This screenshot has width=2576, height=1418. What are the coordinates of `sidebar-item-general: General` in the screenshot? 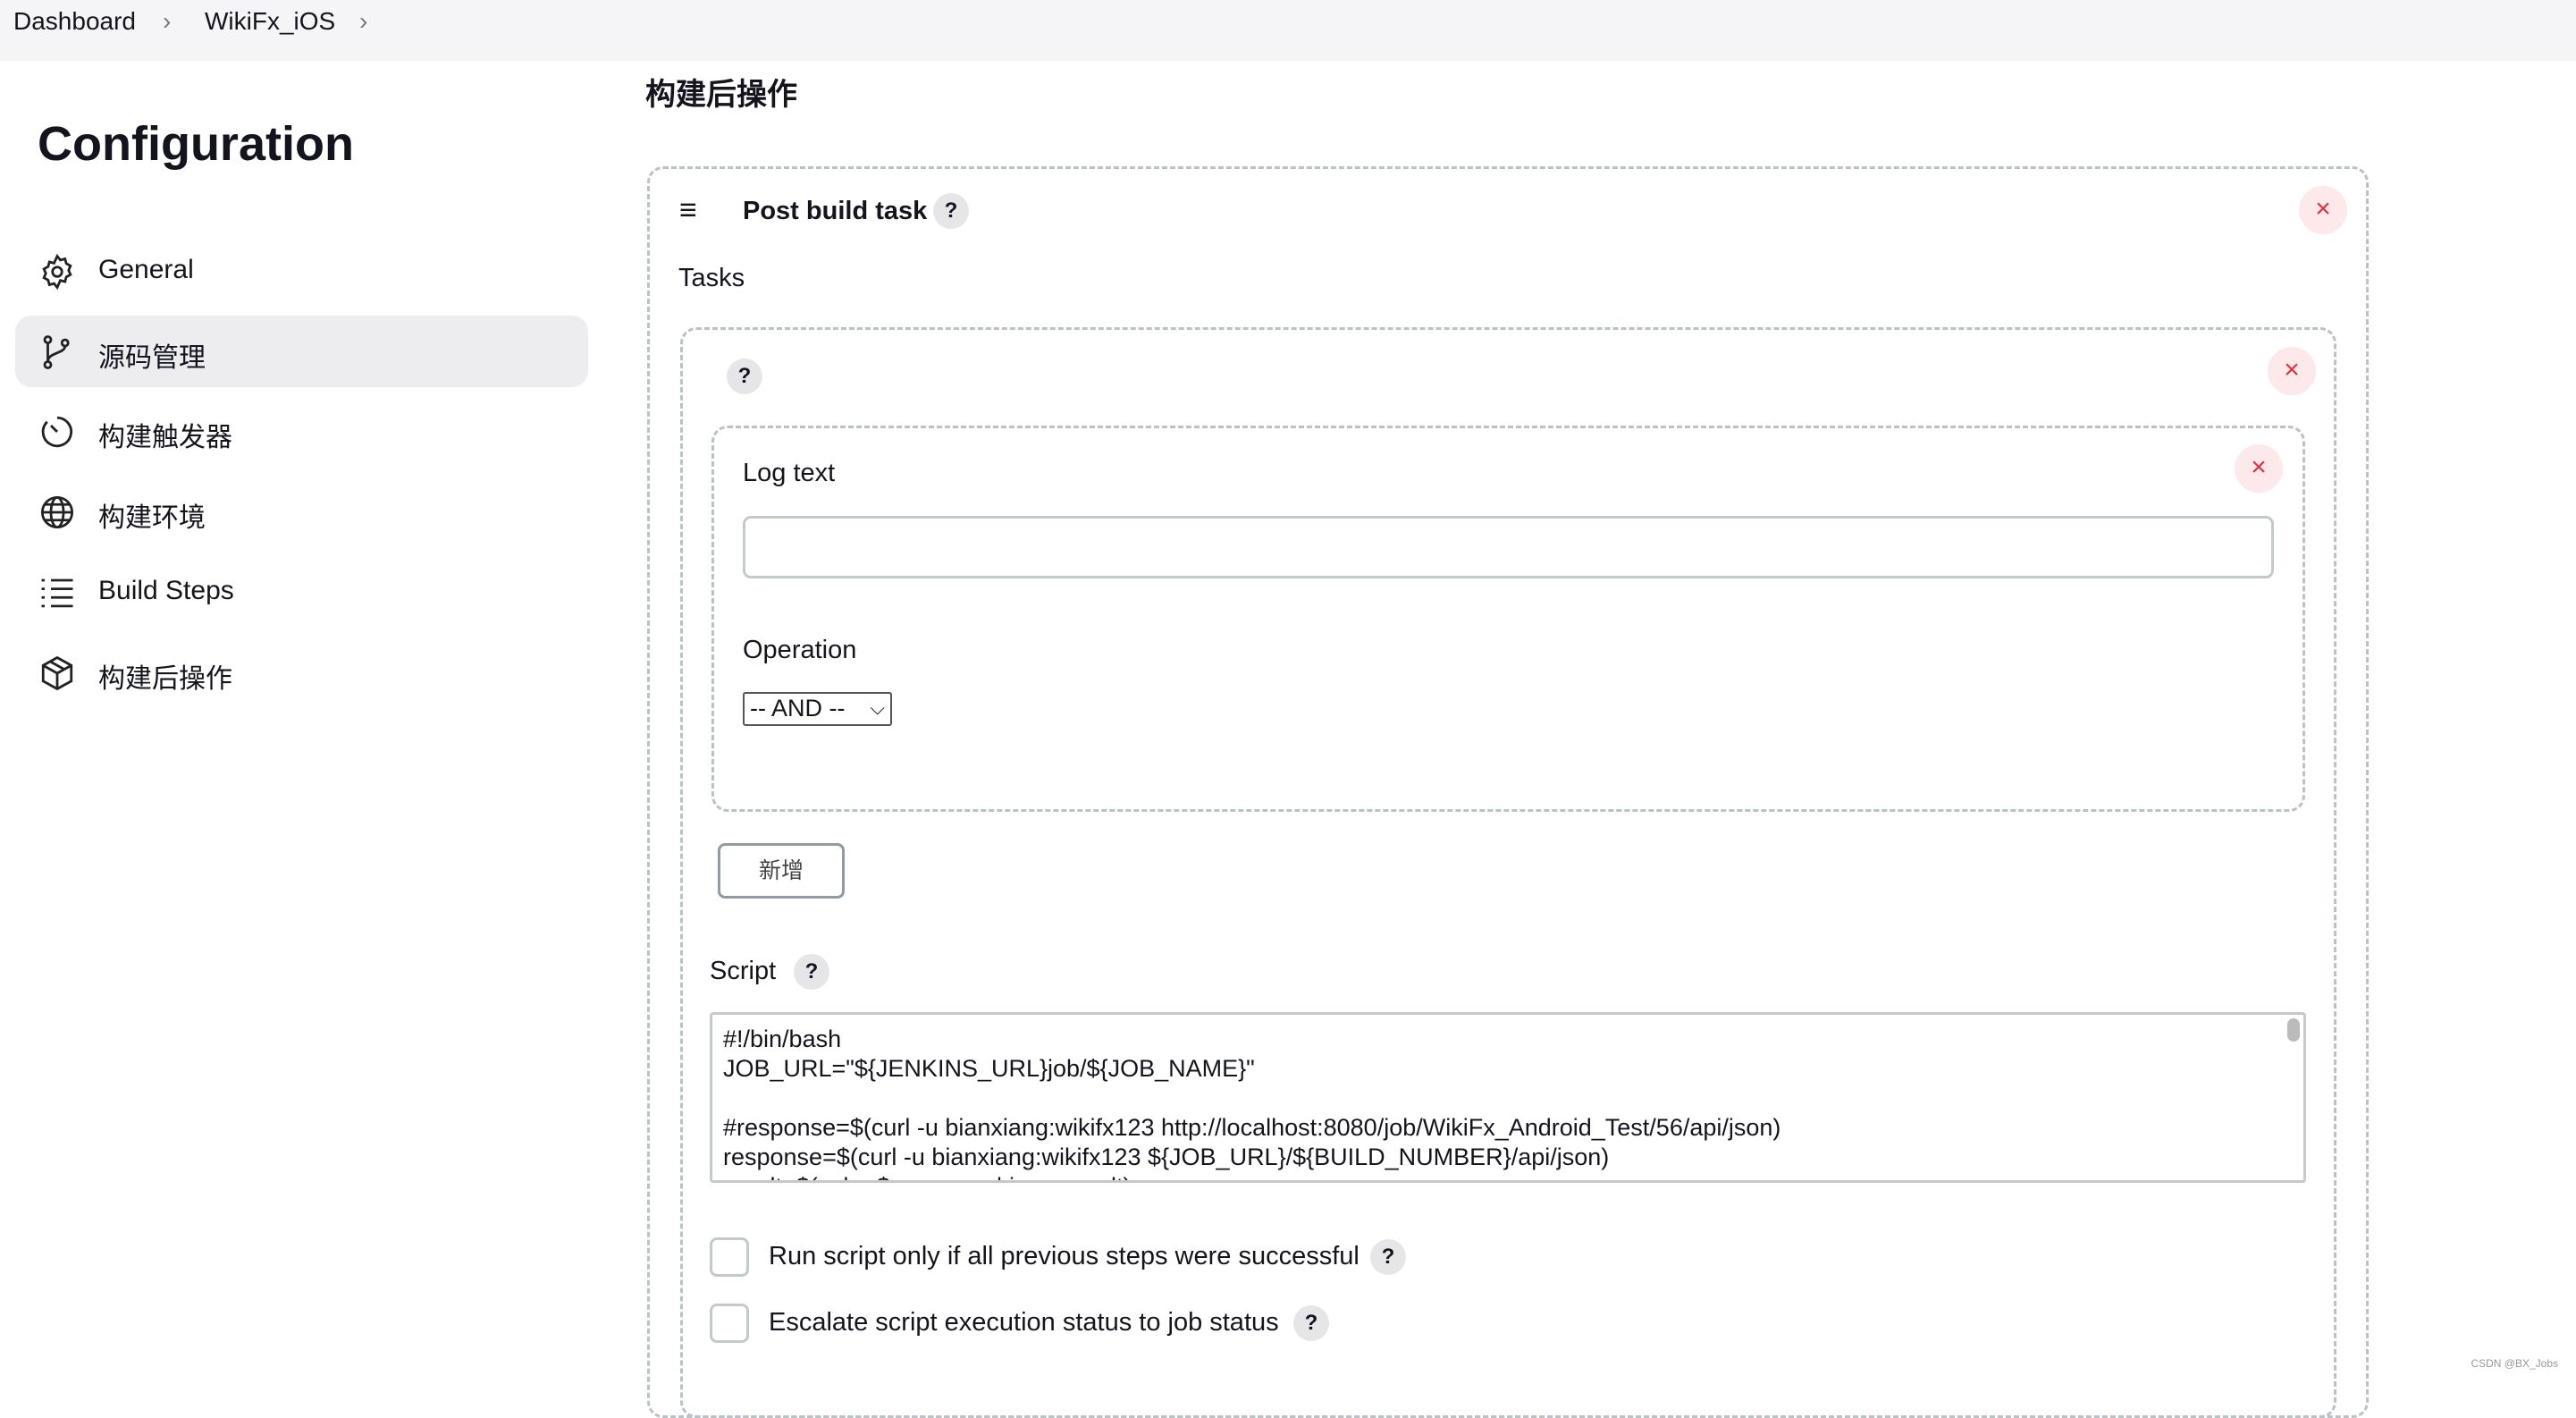 It's located at (302, 271).